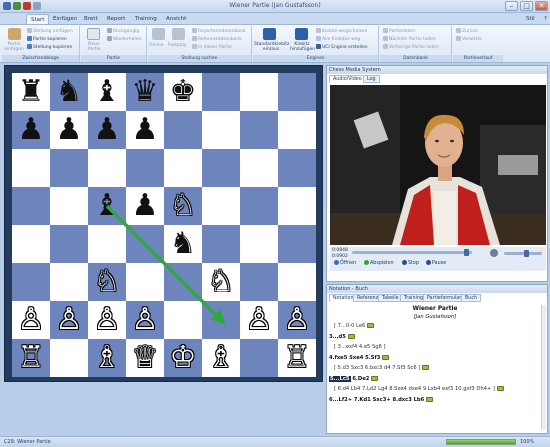  I want to click on stop-button: Stop, so click(410, 263).